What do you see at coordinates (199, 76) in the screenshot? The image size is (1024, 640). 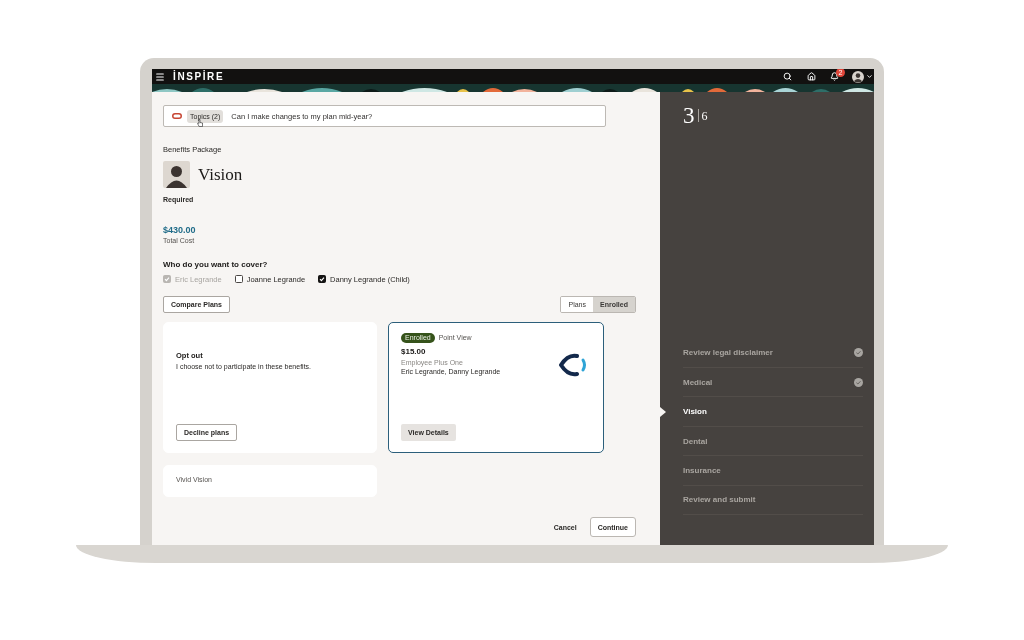 I see `app-logo: İNSPİRE` at bounding box center [199, 76].